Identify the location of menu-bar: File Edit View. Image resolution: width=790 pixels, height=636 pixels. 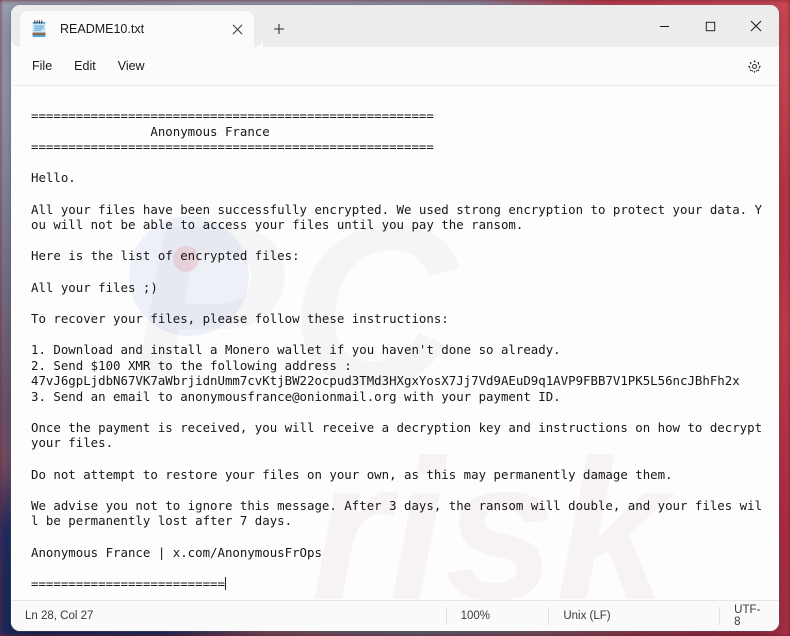
(395, 66).